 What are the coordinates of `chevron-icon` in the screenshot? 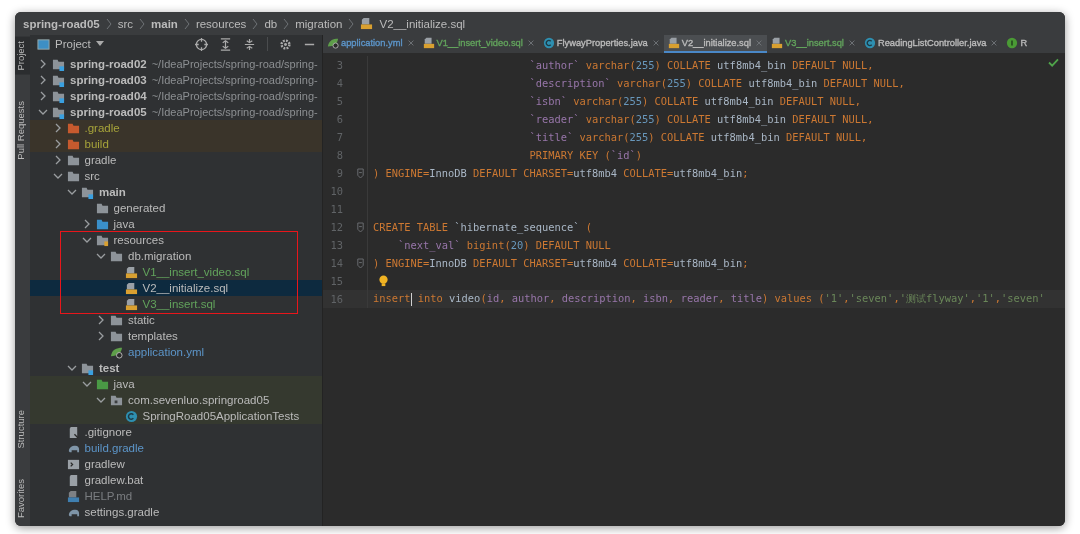 It's located at (108, 23).